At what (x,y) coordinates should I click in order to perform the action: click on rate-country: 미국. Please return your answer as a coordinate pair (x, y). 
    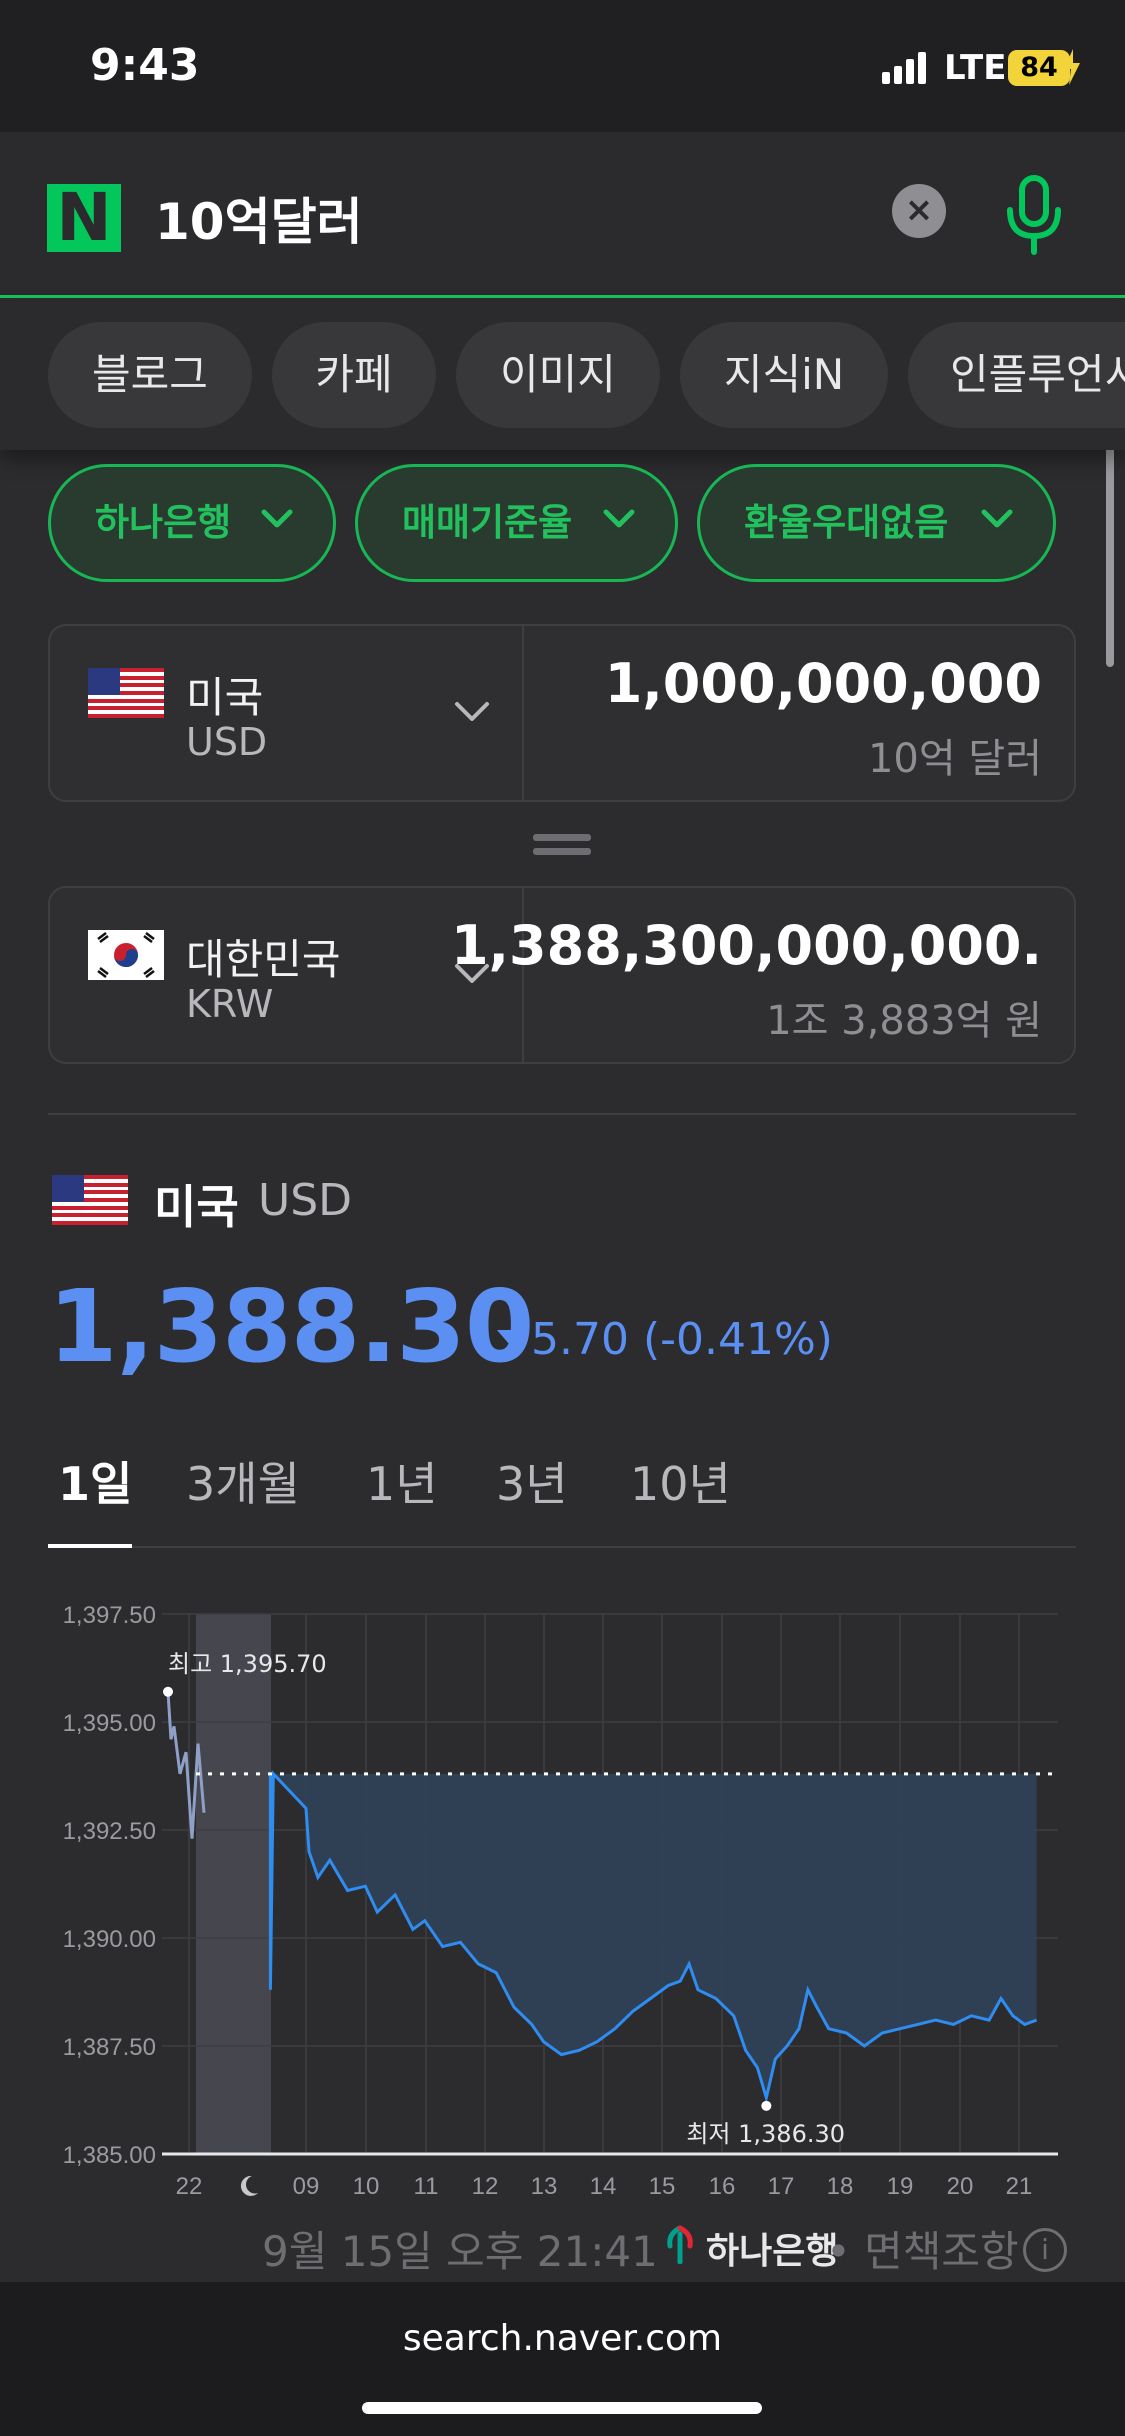
    Looking at the image, I should click on (196, 1207).